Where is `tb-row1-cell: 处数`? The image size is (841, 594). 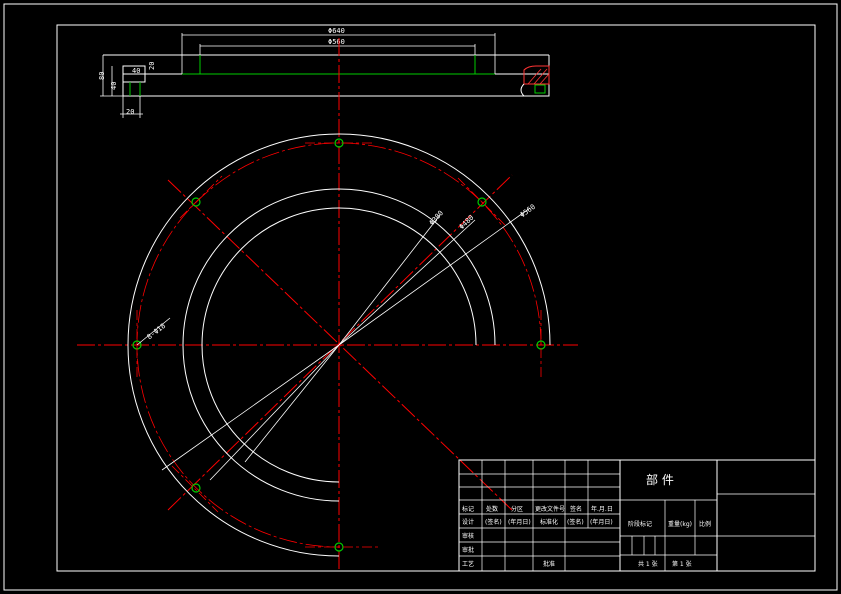
tb-row1-cell: 处数 is located at coordinates (492, 509).